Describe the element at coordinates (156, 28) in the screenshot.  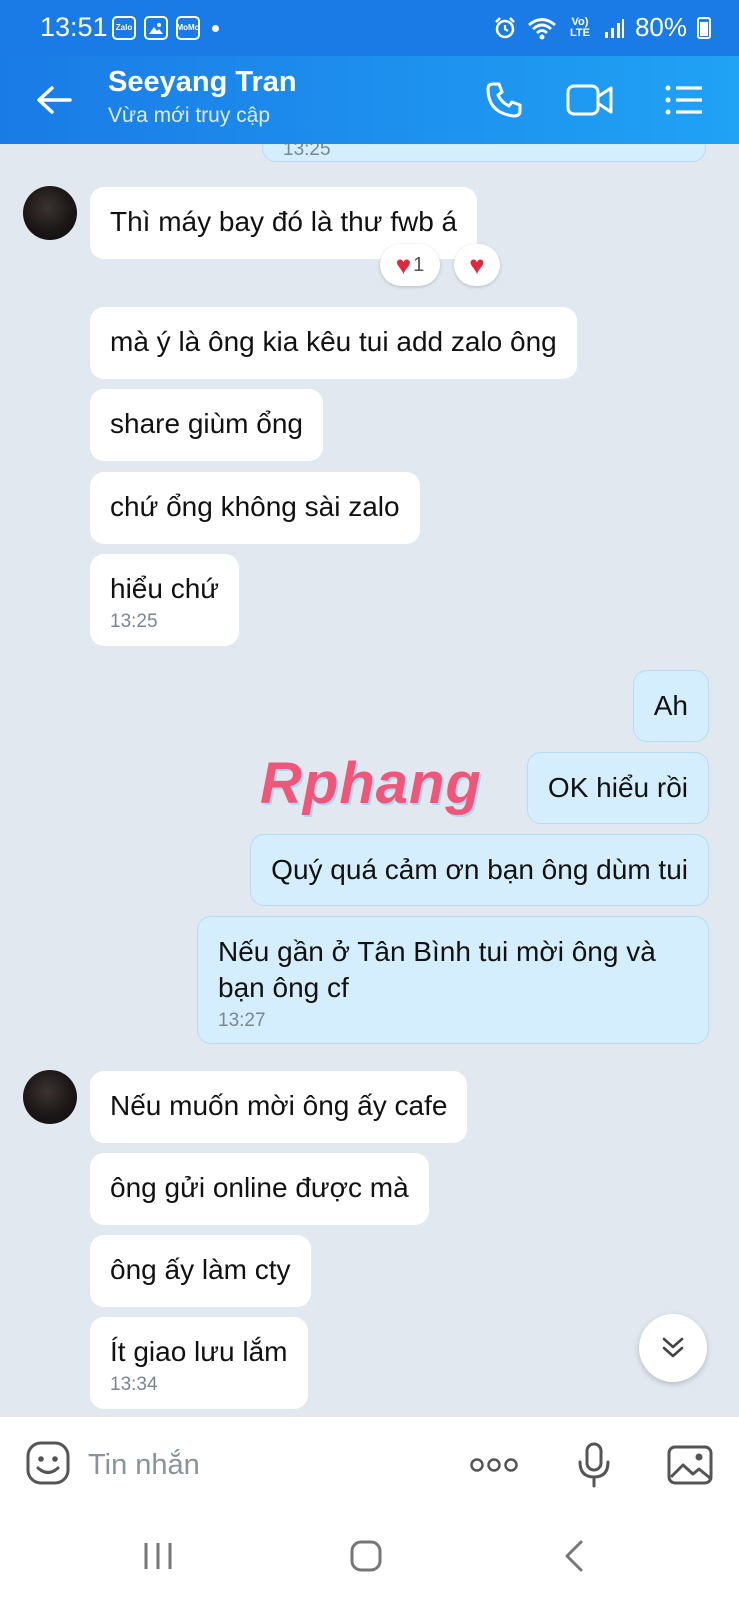
I see `gallery-notification-icon` at that location.